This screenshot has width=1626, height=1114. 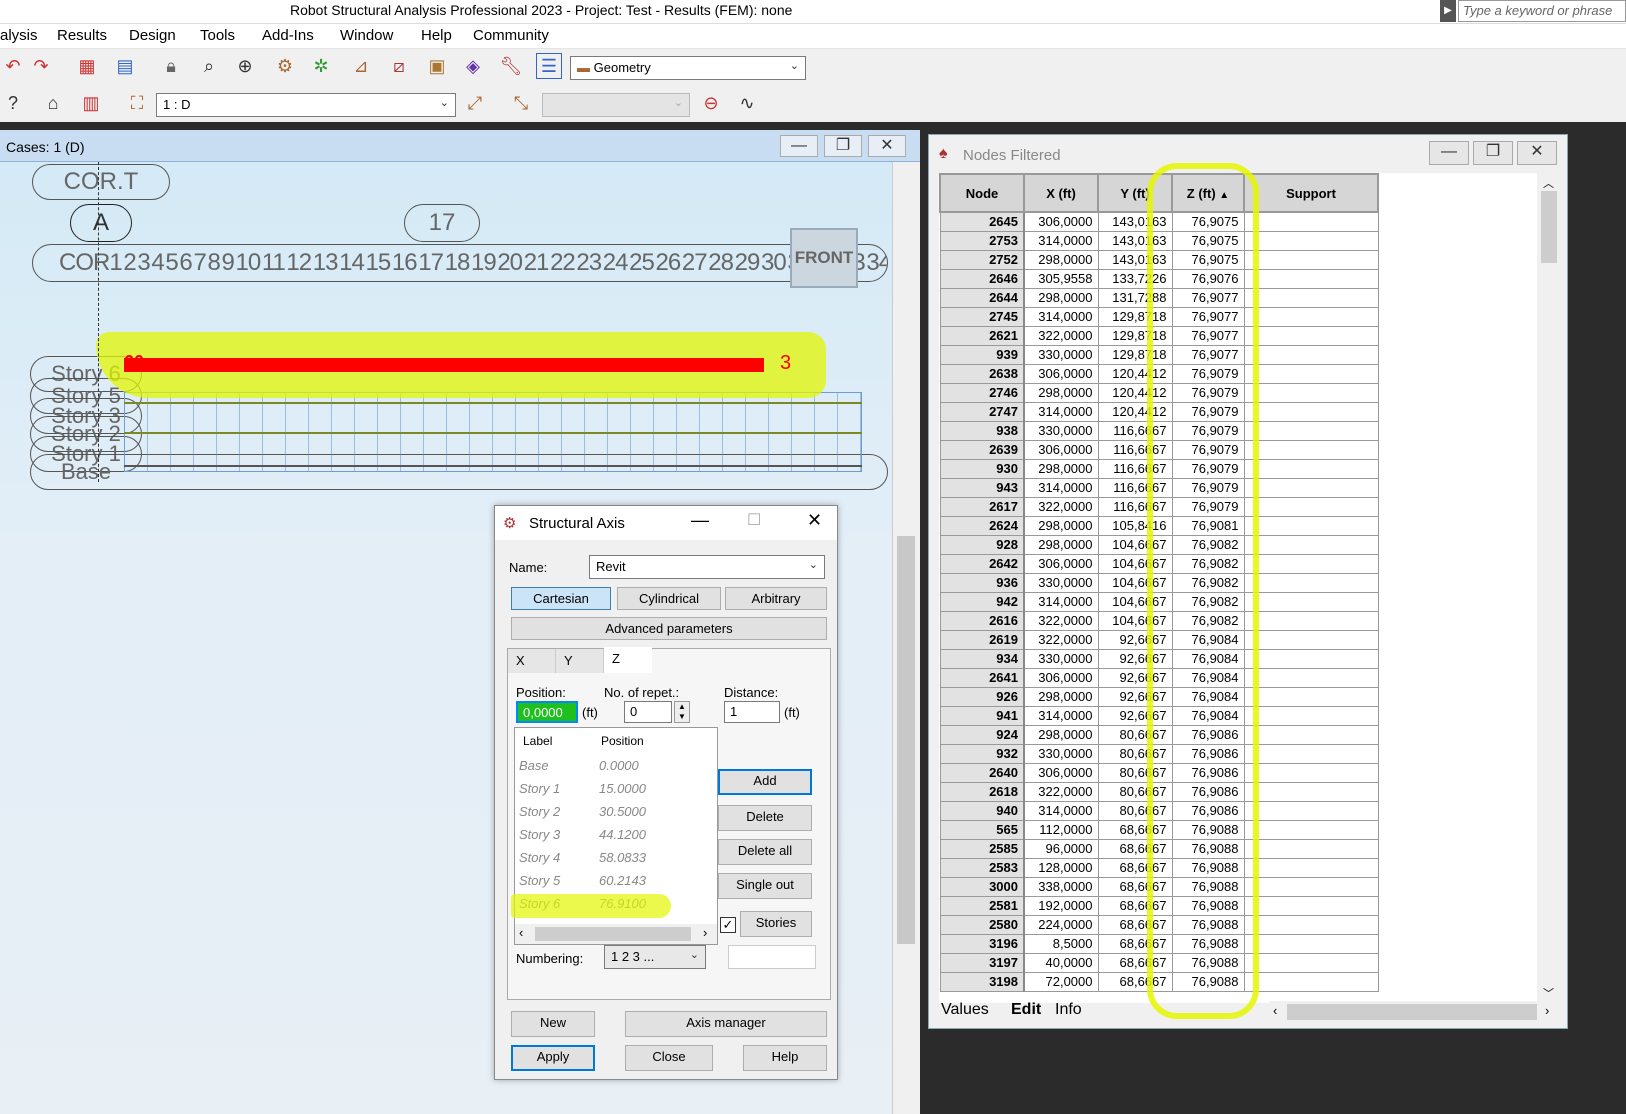 What do you see at coordinates (285, 66) in the screenshot?
I see `structure-icon: ⚙` at bounding box center [285, 66].